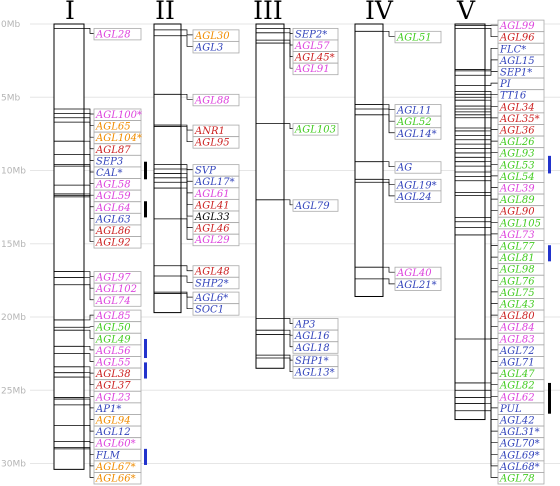 Image resolution: width=560 pixels, height=486 pixels. I want to click on gene-label: AGL68*, so click(519, 467).